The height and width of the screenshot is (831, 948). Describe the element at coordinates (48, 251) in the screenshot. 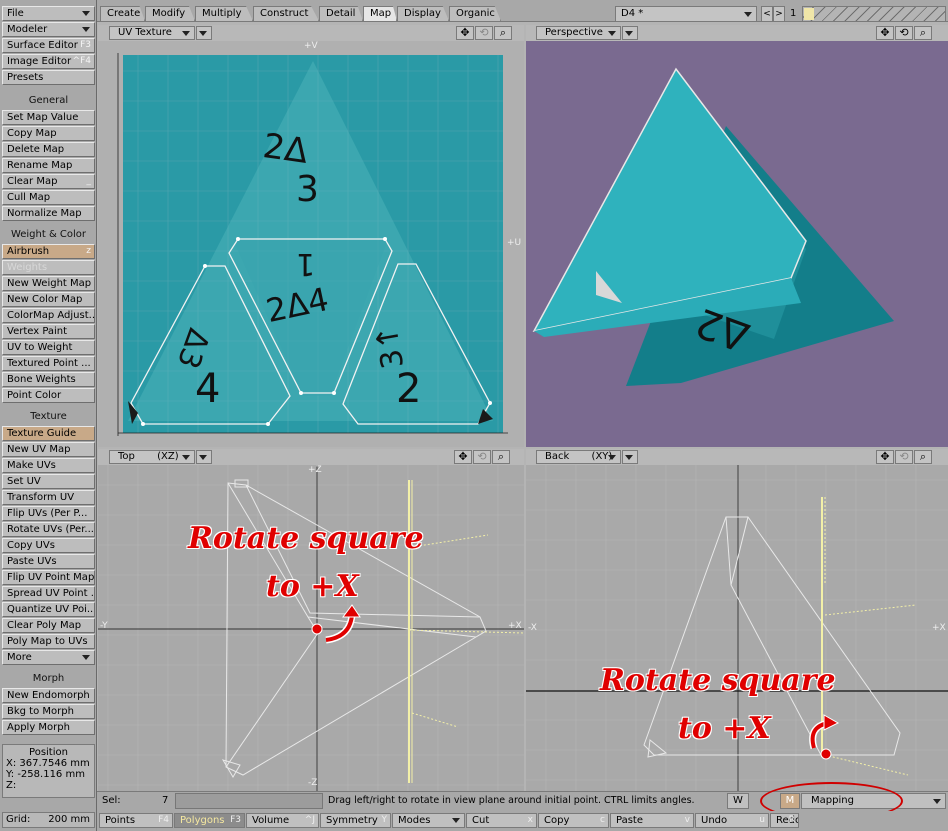

I see `sidebar-item-airbrush: Airbrush z` at that location.